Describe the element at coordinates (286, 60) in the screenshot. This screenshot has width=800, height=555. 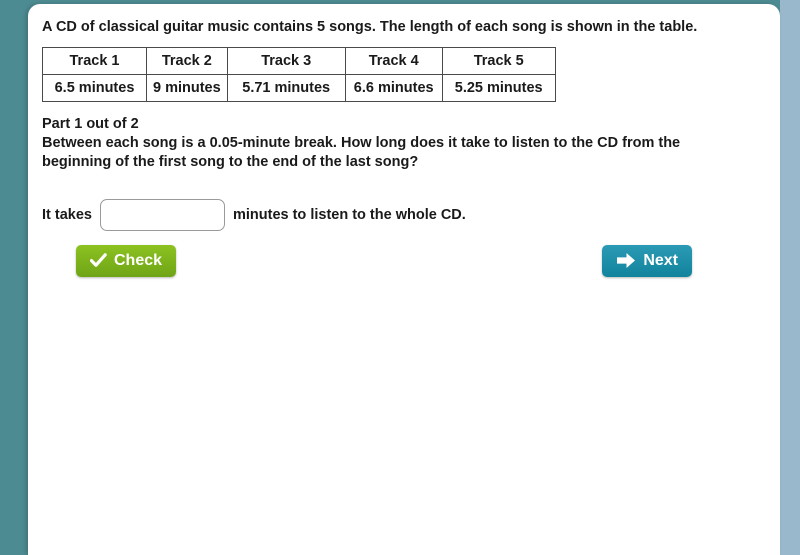
I see `table-header-cell: Track 3` at that location.